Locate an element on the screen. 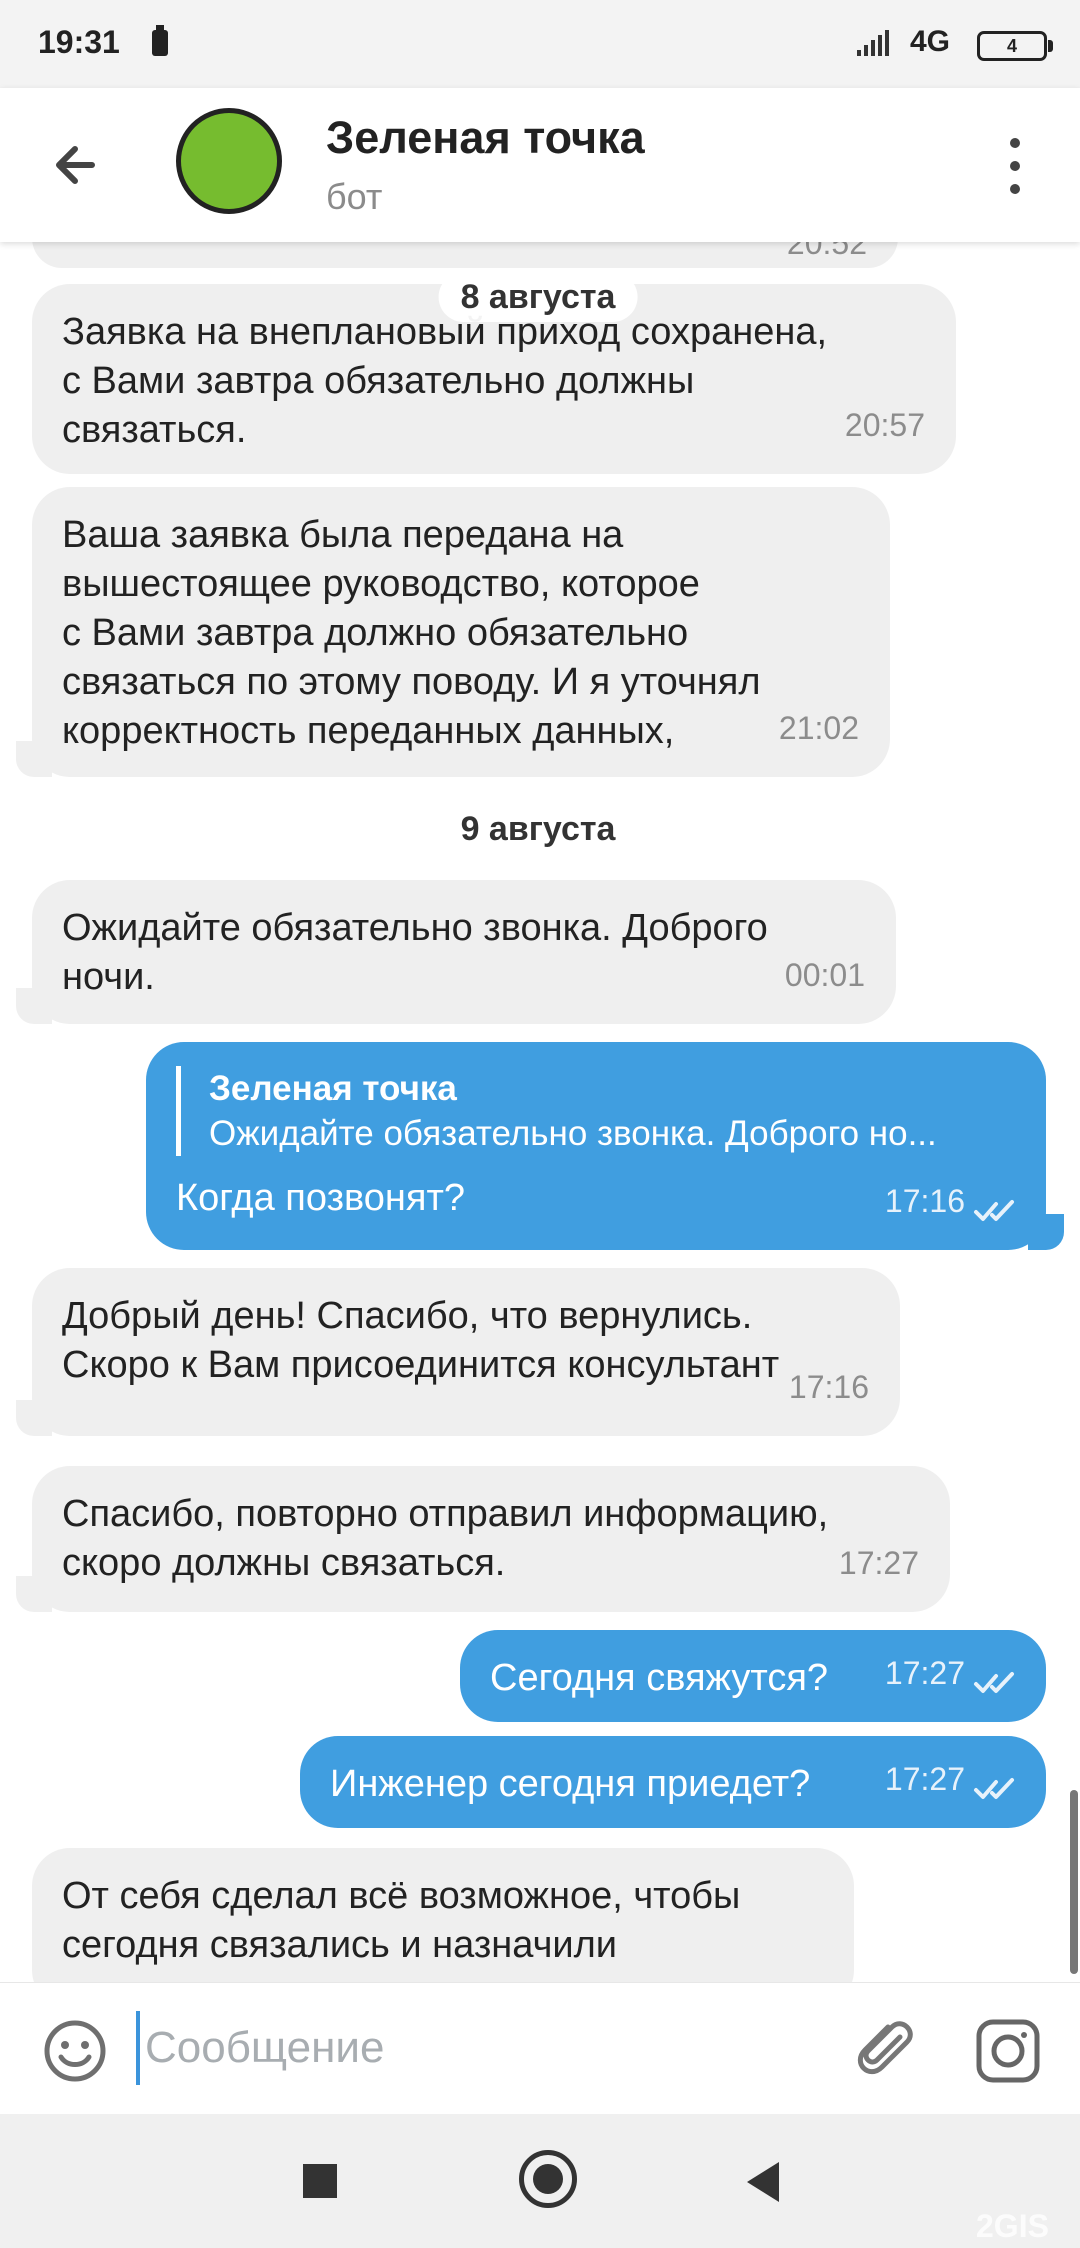 The width and height of the screenshot is (1080, 2248). message-time: 00:01 is located at coordinates (824, 975).